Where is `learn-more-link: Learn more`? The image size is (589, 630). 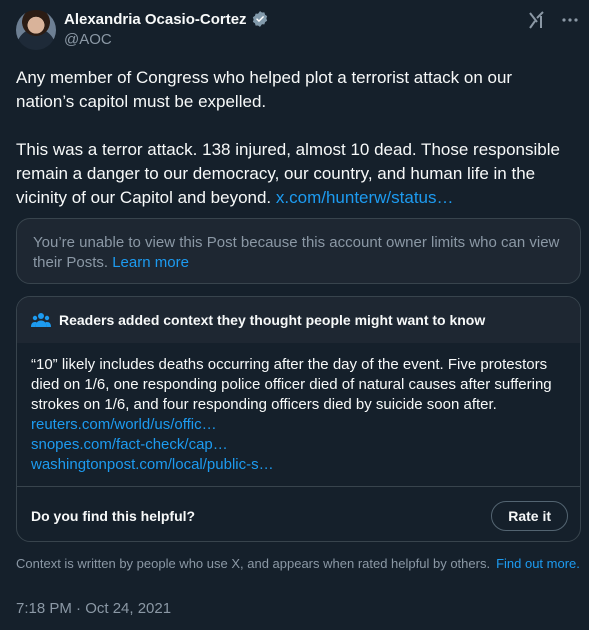
learn-more-link: Learn more is located at coordinates (150, 262).